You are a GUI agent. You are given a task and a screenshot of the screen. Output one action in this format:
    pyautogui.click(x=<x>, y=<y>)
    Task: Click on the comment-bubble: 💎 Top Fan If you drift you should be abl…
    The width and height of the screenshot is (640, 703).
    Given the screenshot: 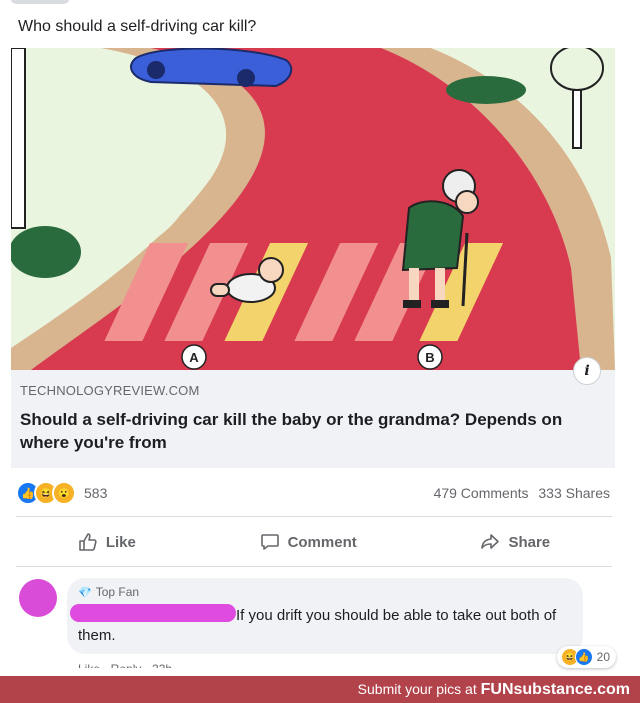 What is the action you would take?
    pyautogui.click(x=325, y=616)
    